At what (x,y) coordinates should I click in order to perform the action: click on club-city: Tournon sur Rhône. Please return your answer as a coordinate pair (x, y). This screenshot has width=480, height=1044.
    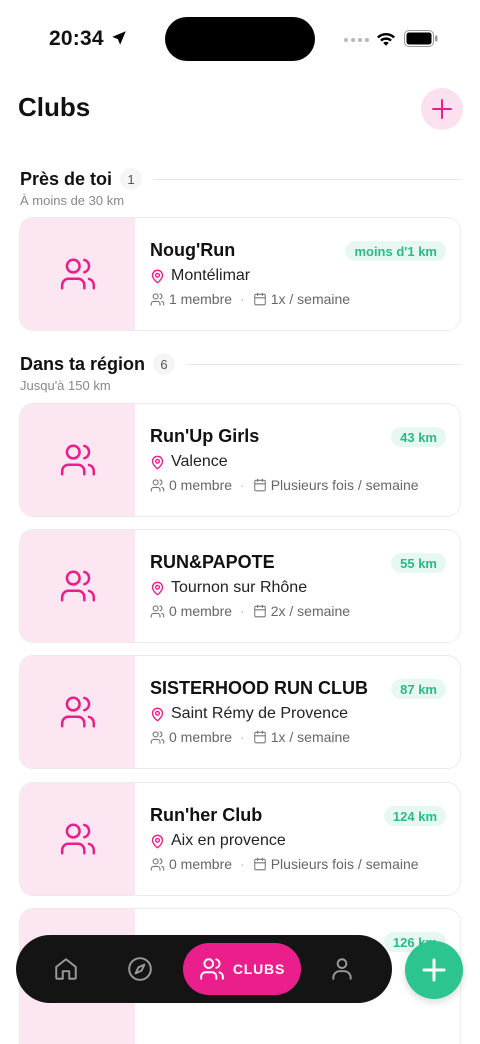
    Looking at the image, I should click on (239, 587).